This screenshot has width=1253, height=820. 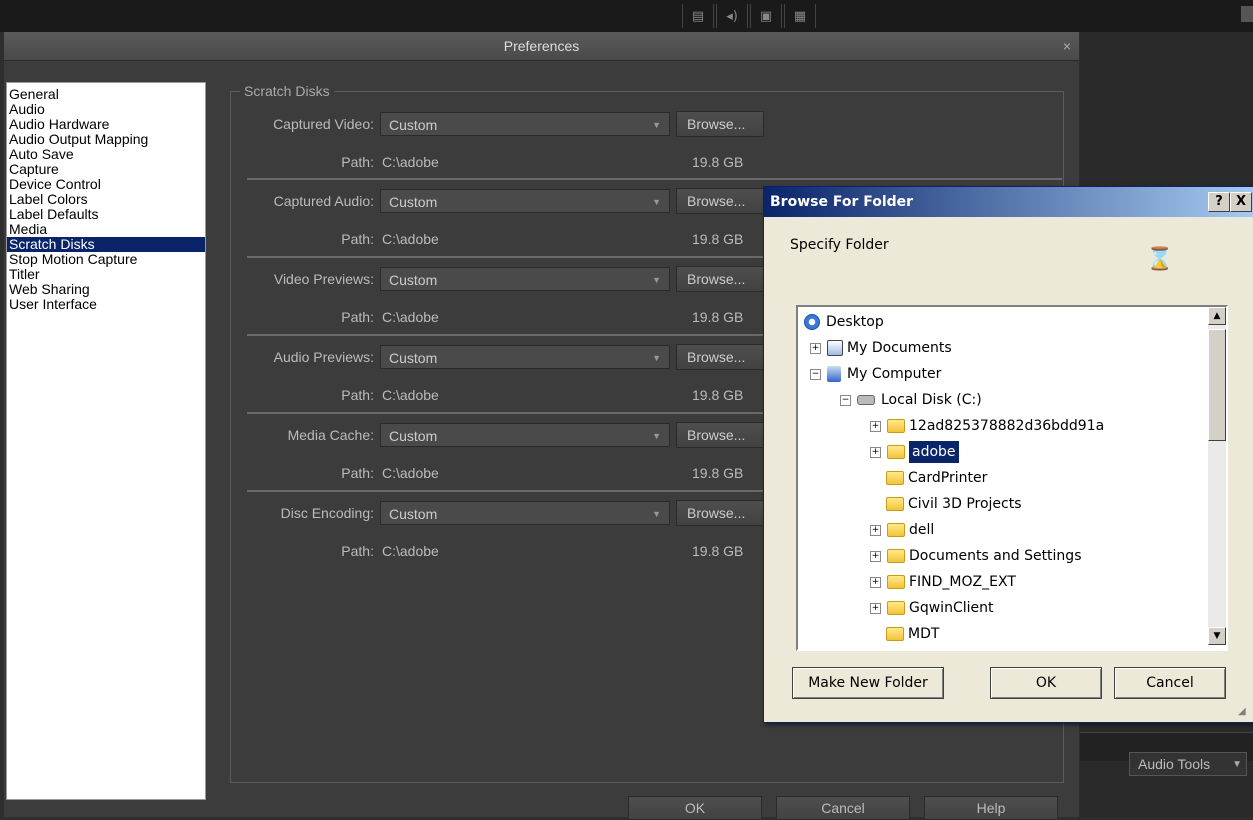 What do you see at coordinates (1217, 385) in the screenshot?
I see `scroll-thumb` at bounding box center [1217, 385].